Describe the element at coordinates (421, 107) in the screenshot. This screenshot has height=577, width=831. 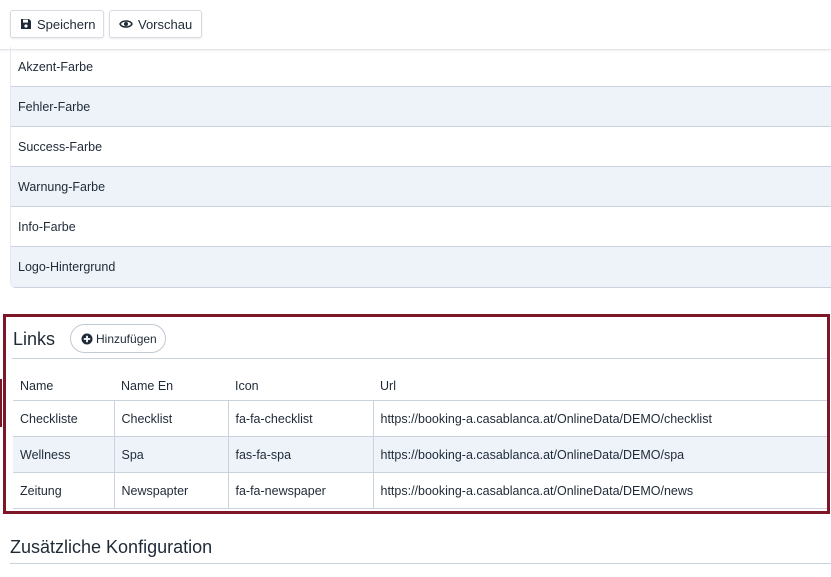
I see `color-row-error: Fehler-Farbe` at that location.